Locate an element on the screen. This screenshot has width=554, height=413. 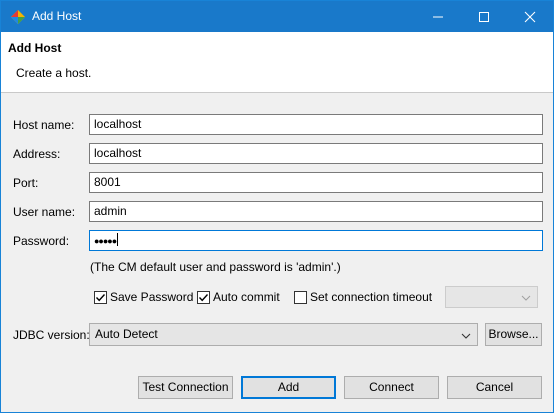
save-password-checkbox: Save Password is located at coordinates (143, 297).